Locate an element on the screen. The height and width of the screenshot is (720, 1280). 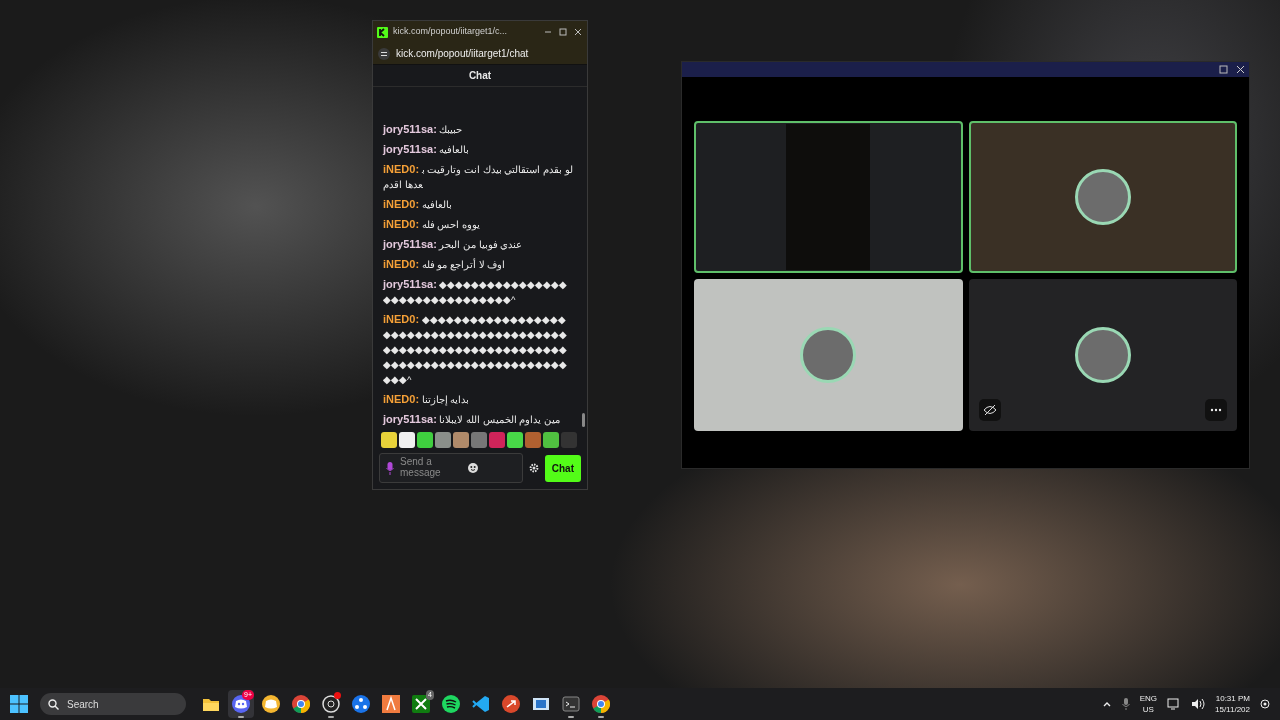
search-icon is located at coordinates (53, 704).